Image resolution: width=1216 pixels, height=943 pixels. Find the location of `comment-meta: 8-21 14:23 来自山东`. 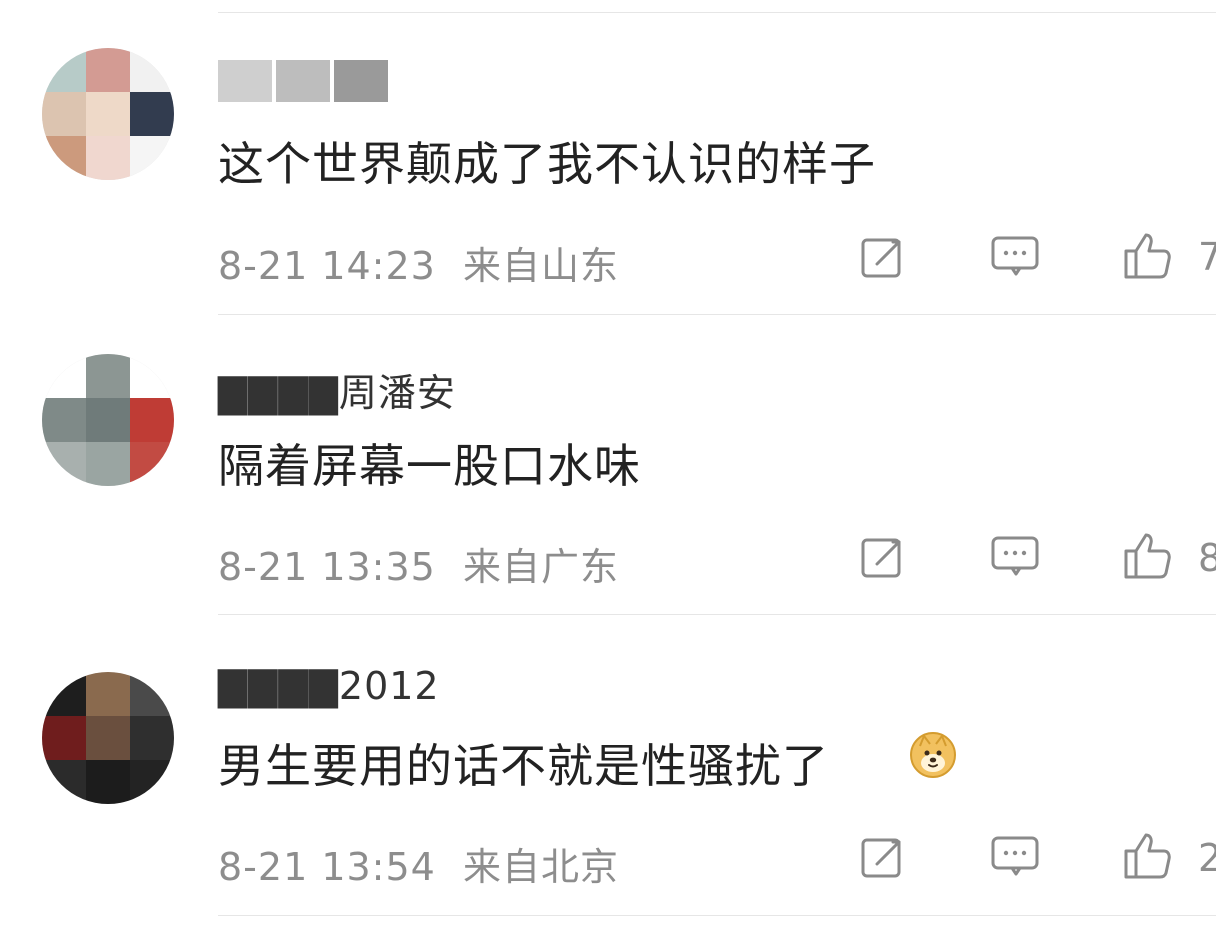

comment-meta: 8-21 14:23 来自山东 is located at coordinates (418, 262).